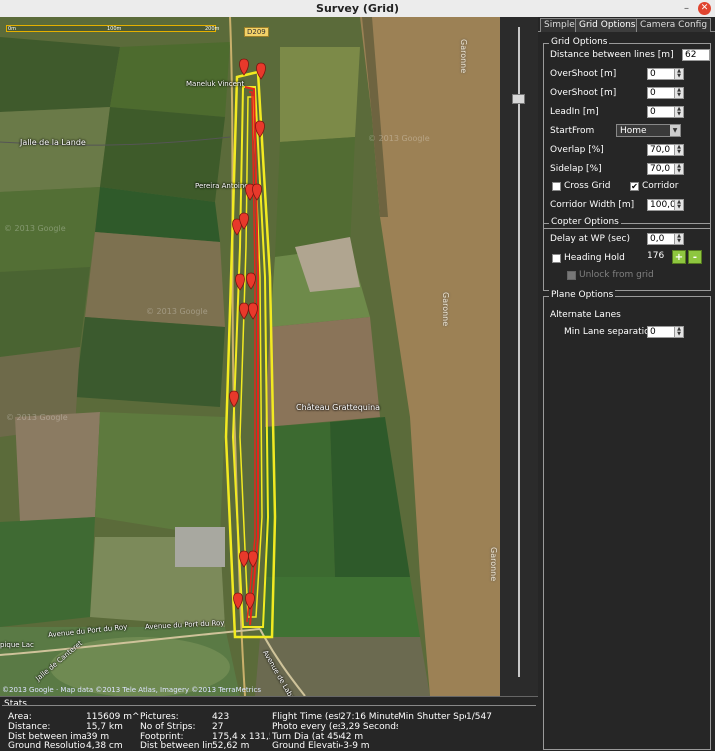  I want to click on corridor-width-input: 100,0 ▲ ▼, so click(665, 205).